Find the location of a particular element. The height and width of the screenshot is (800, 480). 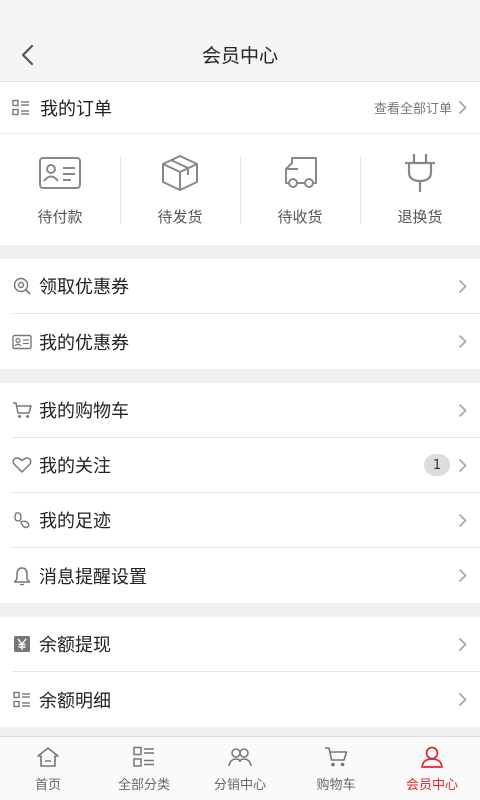

row-label: 我的购物车 is located at coordinates (84, 411).